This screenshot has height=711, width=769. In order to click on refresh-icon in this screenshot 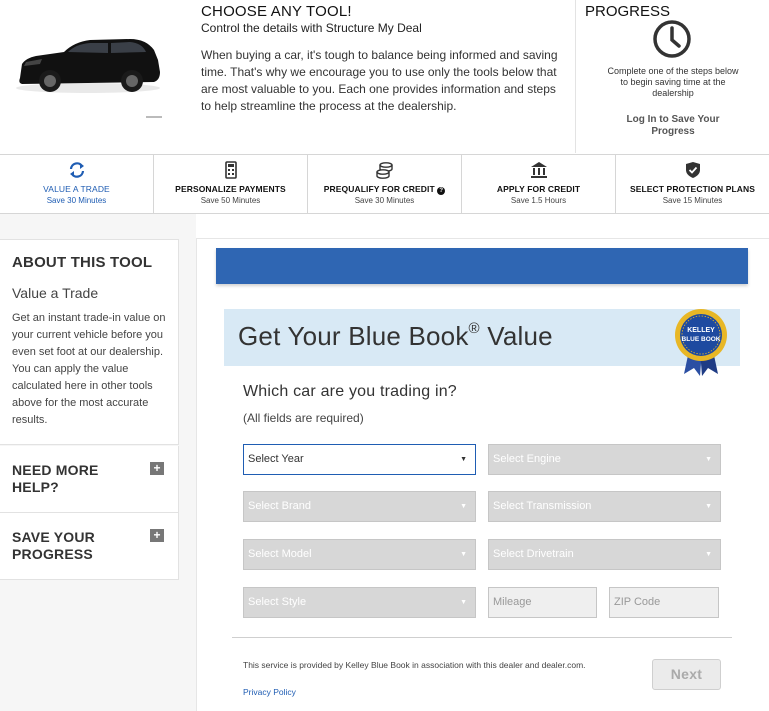, I will do `click(77, 170)`.